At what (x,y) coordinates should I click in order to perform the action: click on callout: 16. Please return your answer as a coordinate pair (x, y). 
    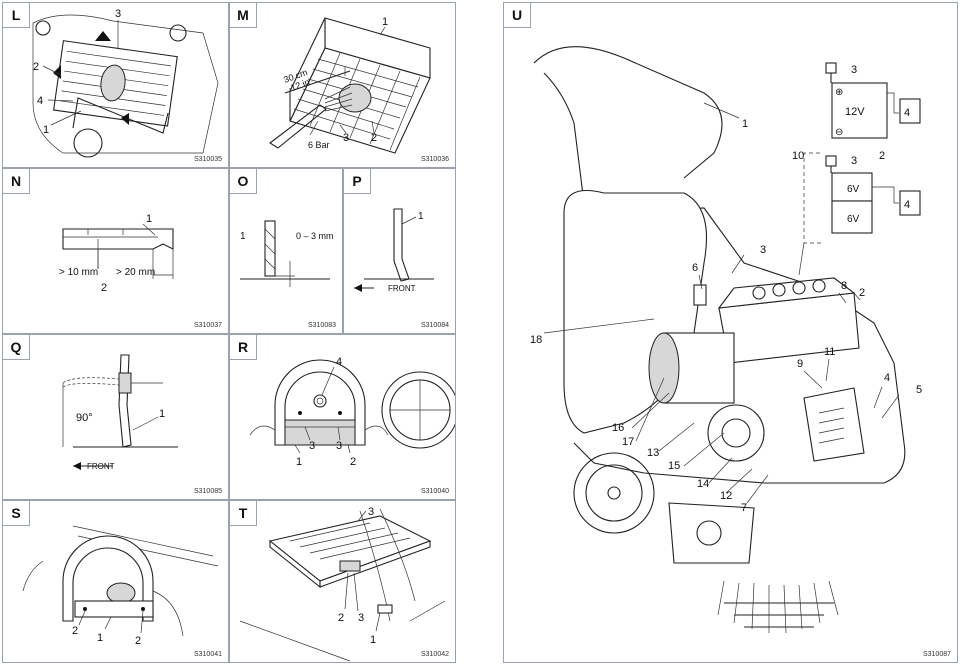
    Looking at the image, I should click on (618, 428).